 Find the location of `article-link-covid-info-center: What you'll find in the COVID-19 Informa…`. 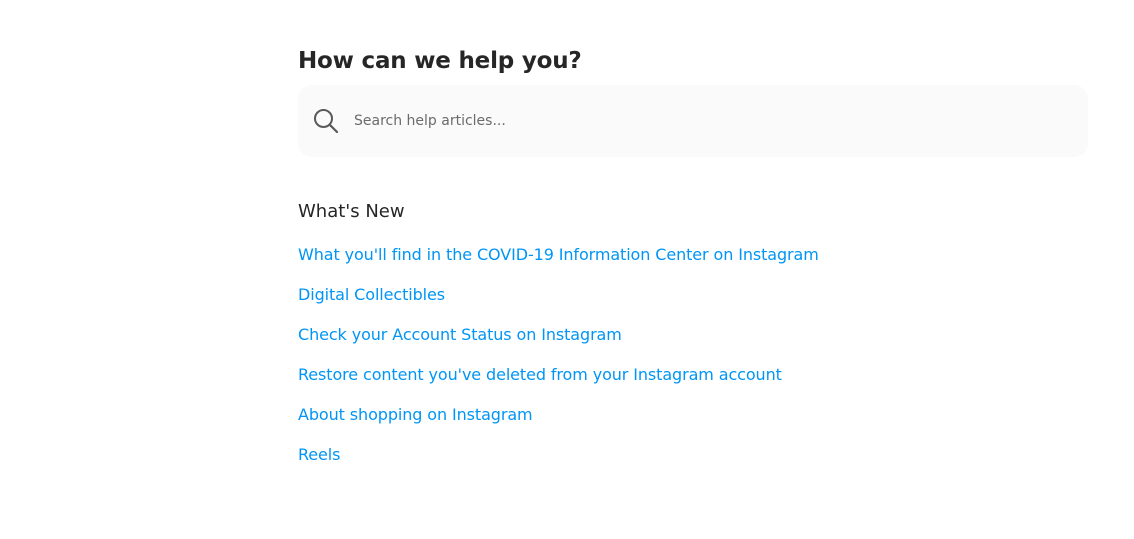

article-link-covid-info-center: What you'll find in the COVID-19 Informa… is located at coordinates (558, 254).